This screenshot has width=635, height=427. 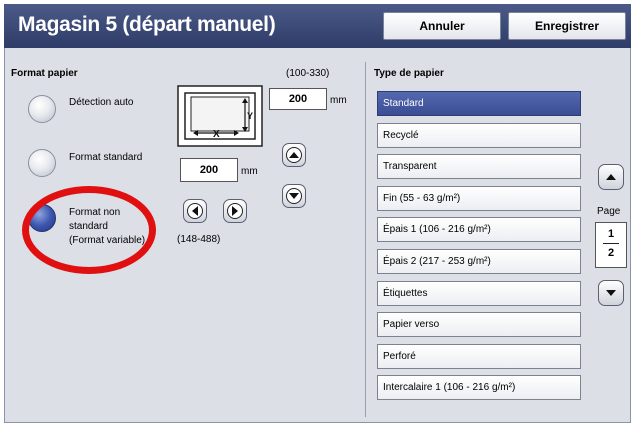 What do you see at coordinates (298, 99) in the screenshot?
I see `y-value-field: 200` at bounding box center [298, 99].